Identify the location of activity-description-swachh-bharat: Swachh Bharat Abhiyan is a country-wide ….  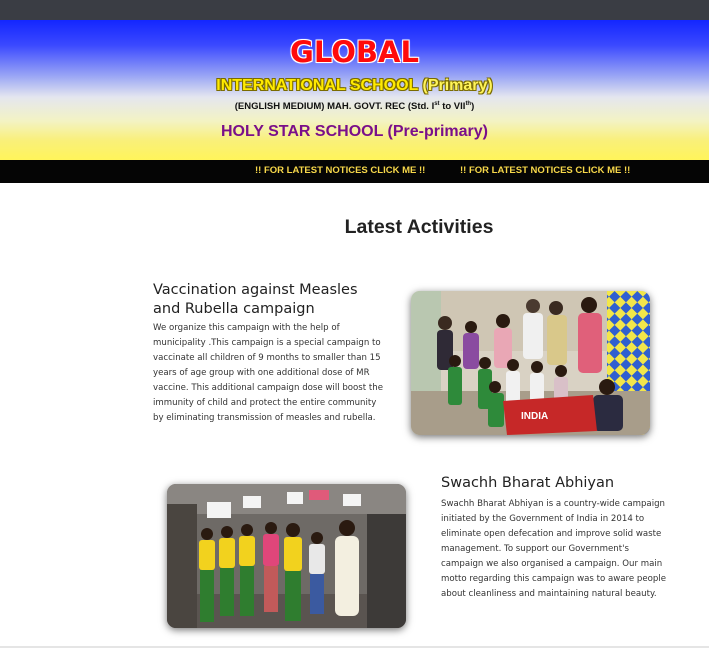
(554, 549).